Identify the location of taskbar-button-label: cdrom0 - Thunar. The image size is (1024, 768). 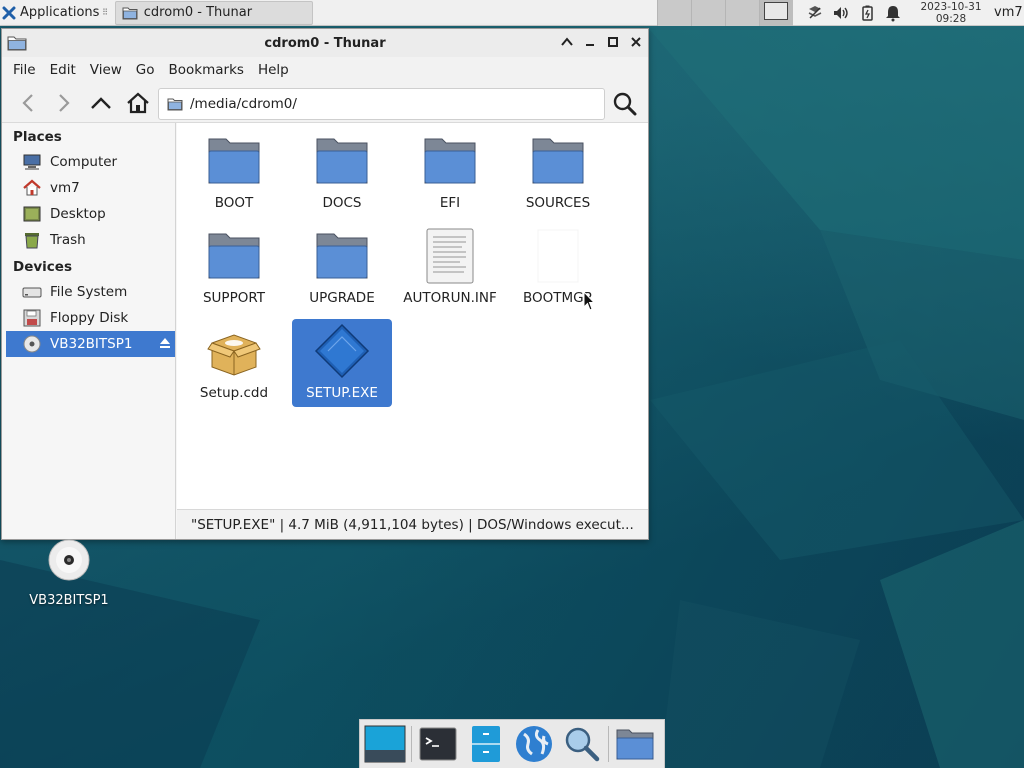
(198, 12).